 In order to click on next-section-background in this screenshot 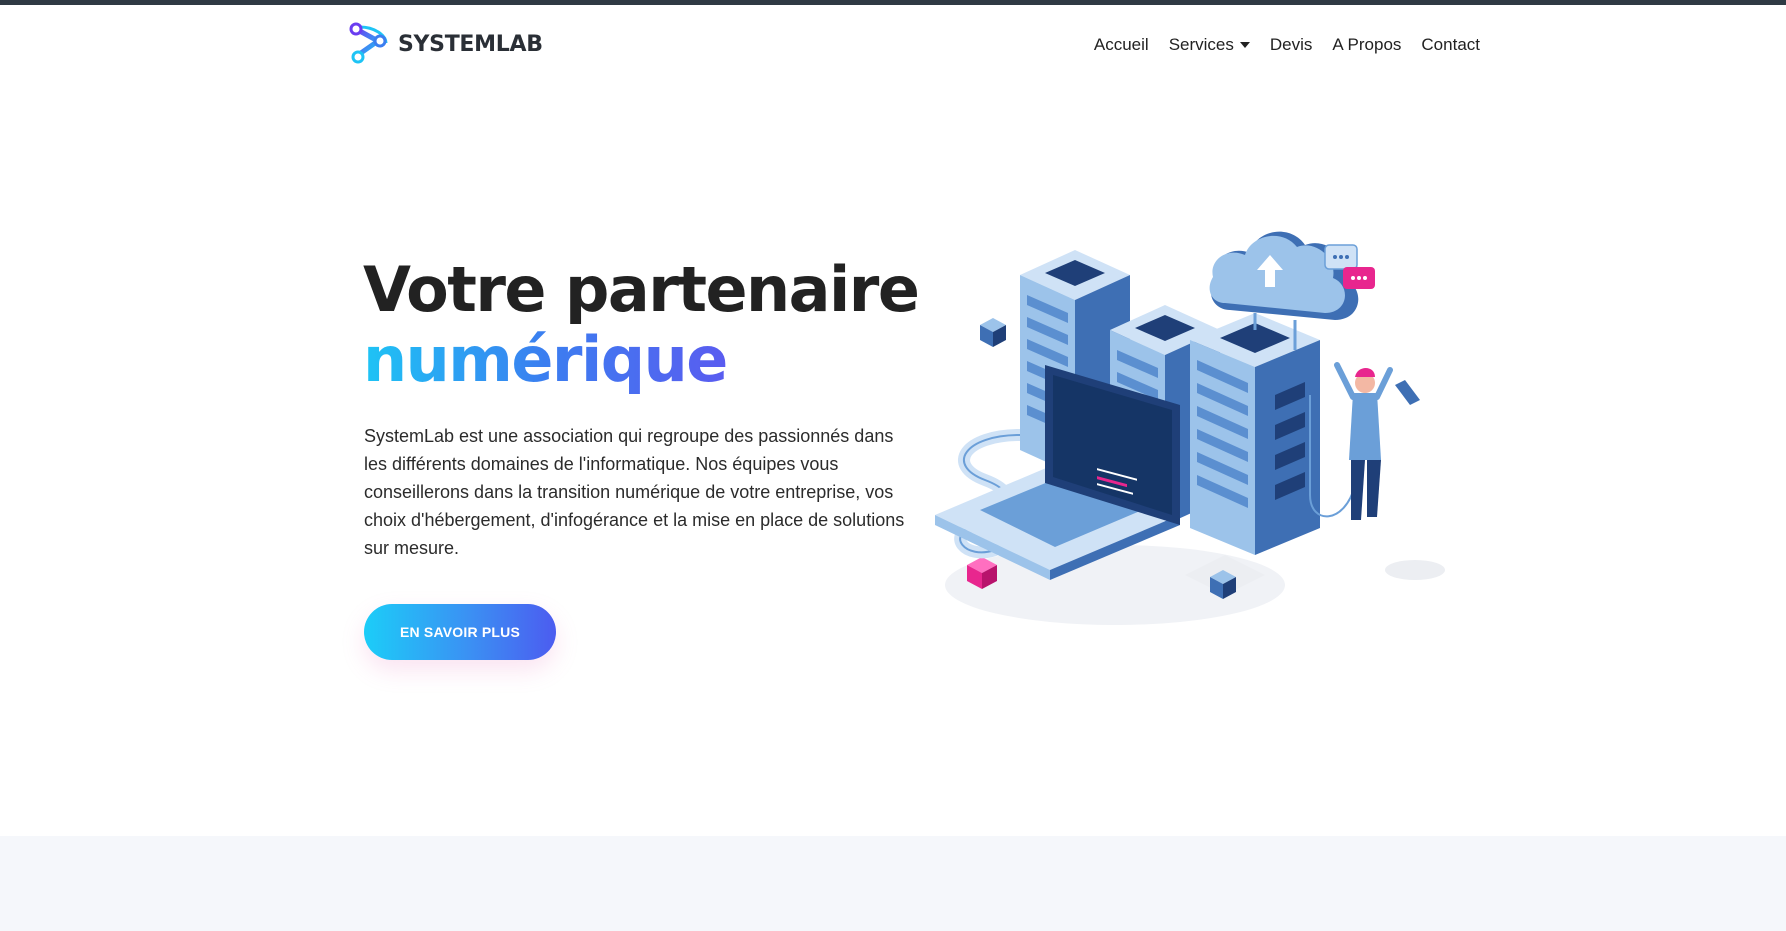, I will do `click(893, 883)`.